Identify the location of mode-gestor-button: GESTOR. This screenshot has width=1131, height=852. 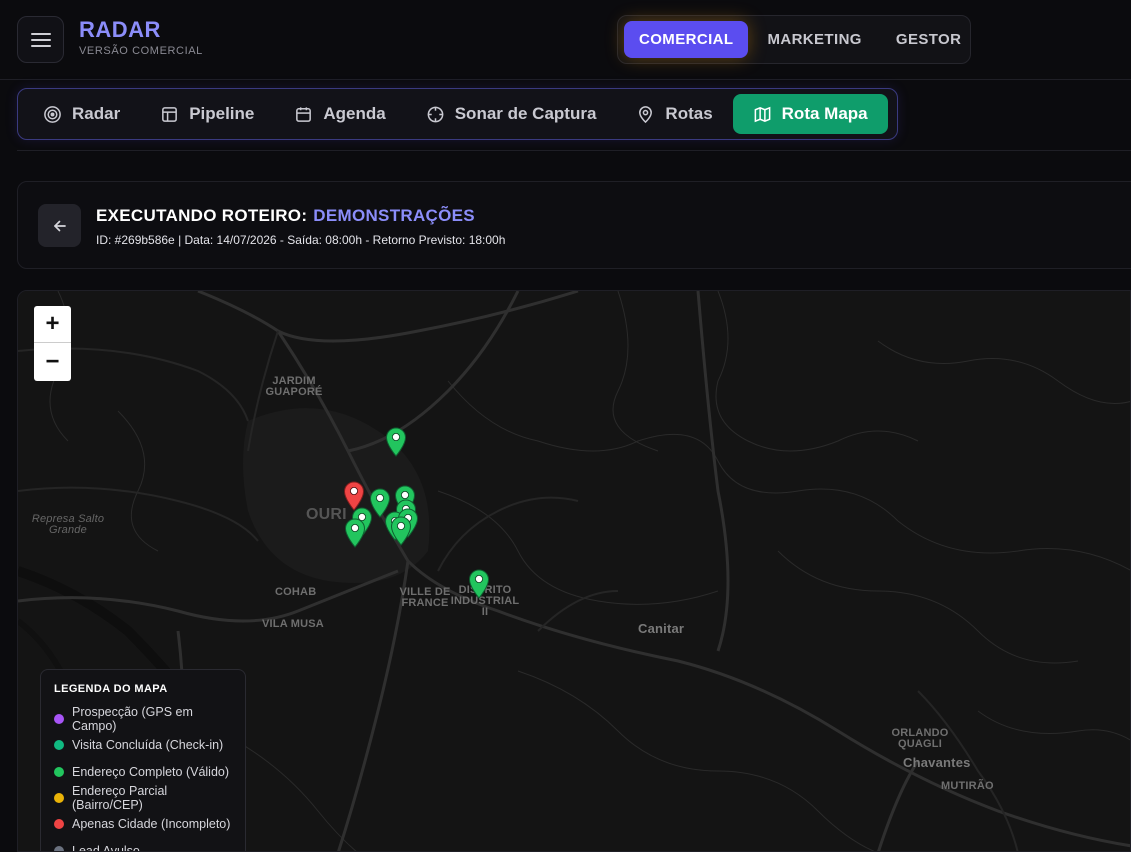
(928, 39).